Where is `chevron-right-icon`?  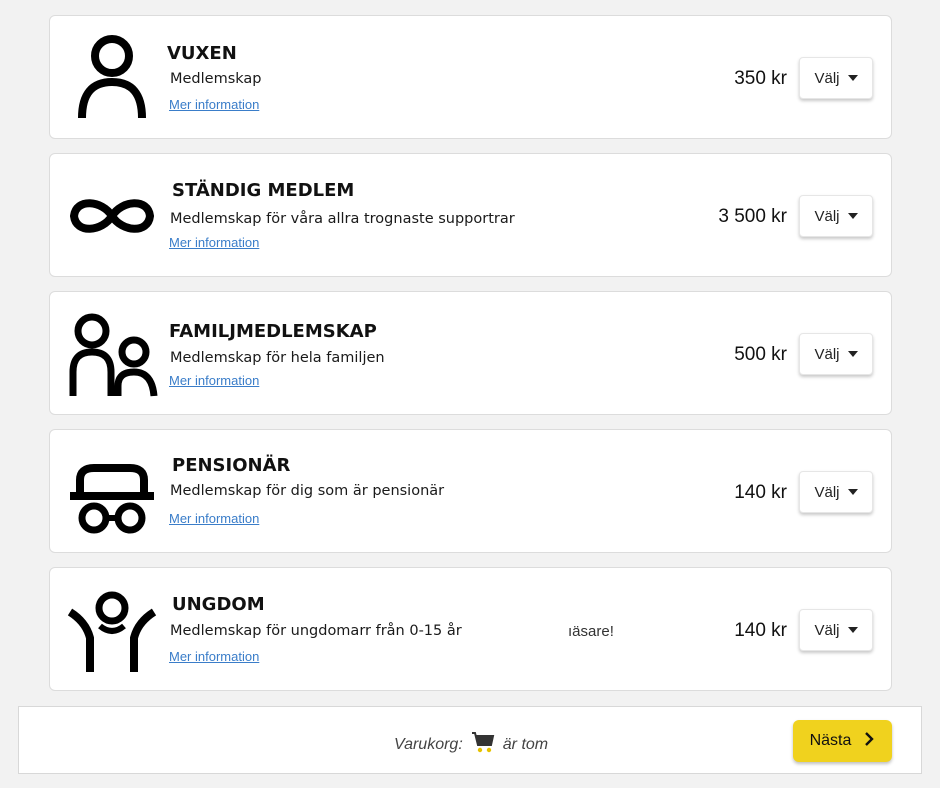
chevron-right-icon is located at coordinates (869, 741).